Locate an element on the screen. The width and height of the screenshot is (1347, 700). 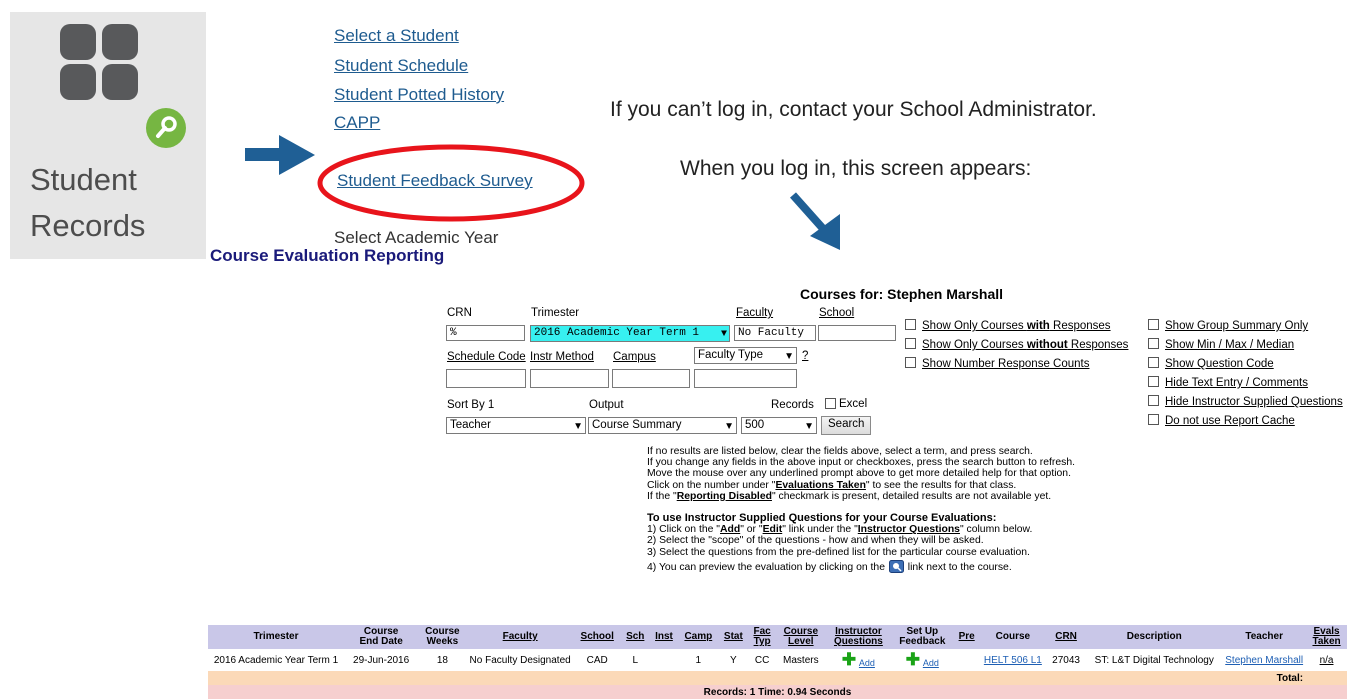
hide-instructor-questions-checkbox is located at coordinates (1153, 400).